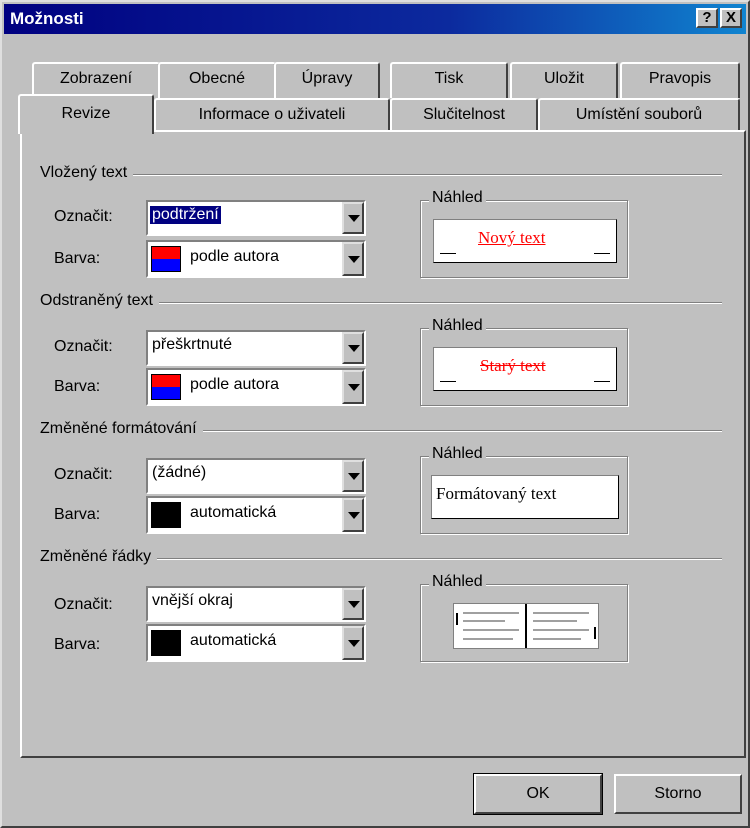 The image size is (750, 828). Describe the element at coordinates (639, 115) in the screenshot. I see `tab-umisteni-souboru: Umístění souborů` at that location.